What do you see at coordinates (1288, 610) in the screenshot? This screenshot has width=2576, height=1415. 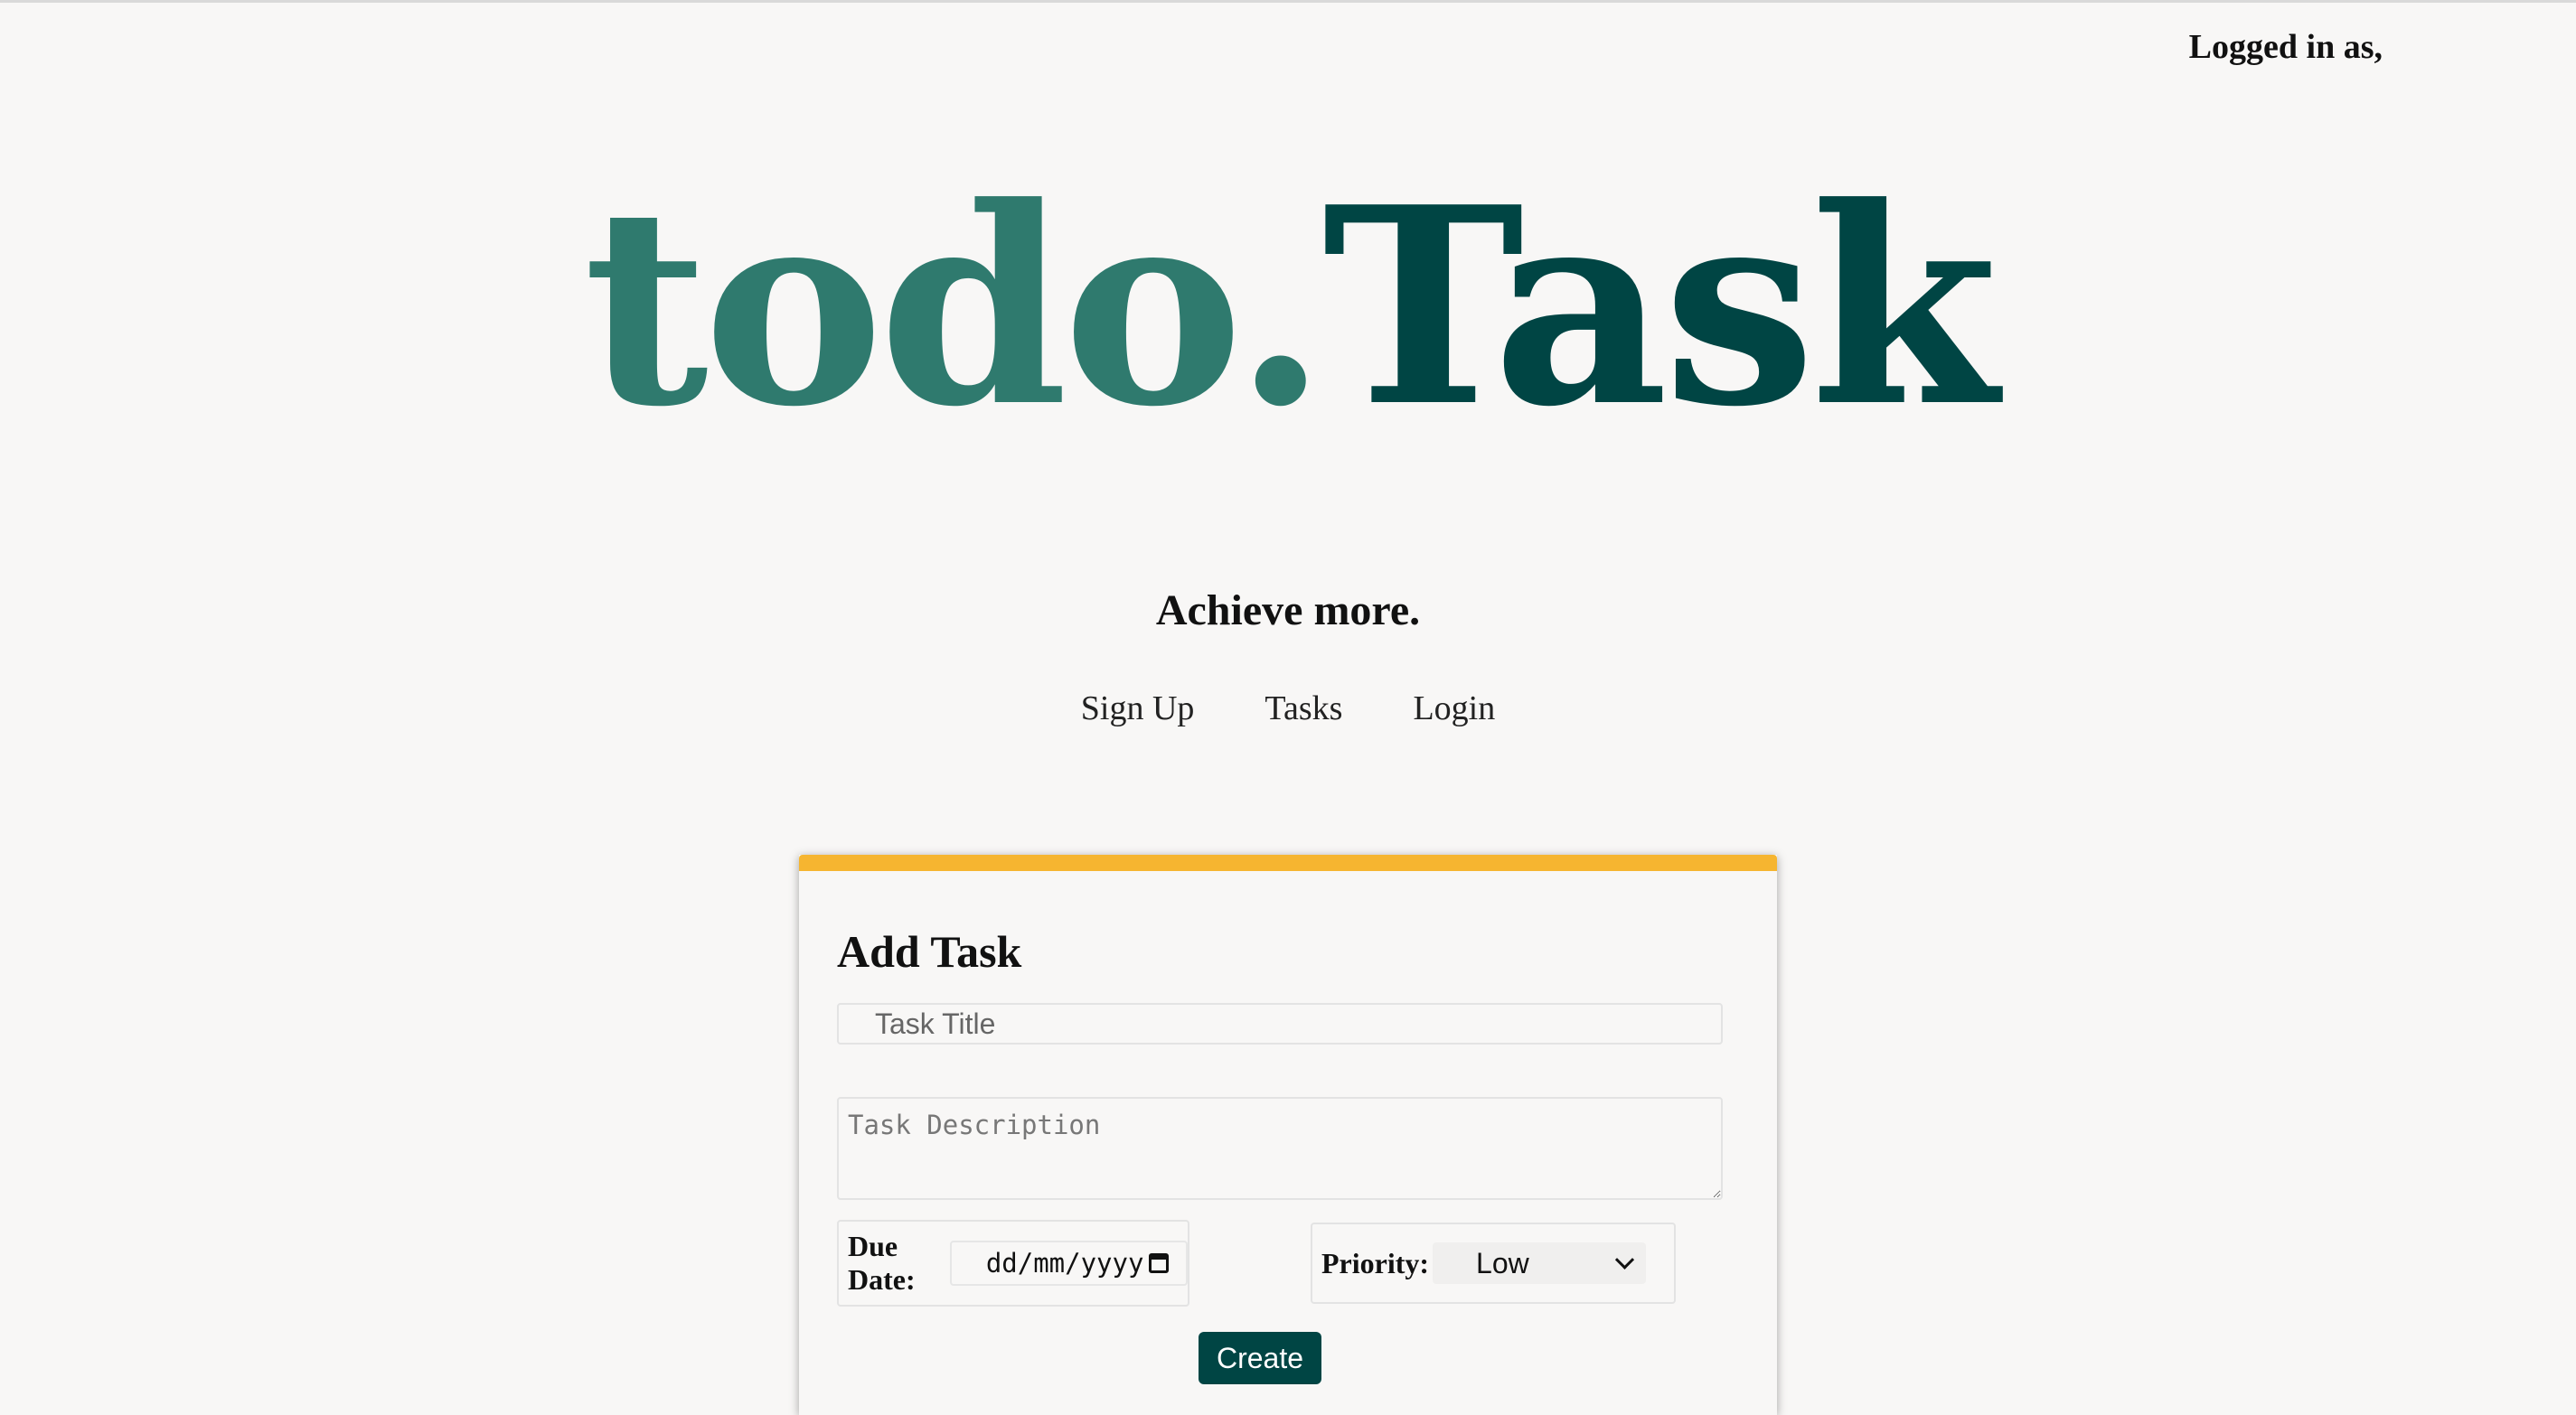 I see `tagline: Achieve more.` at bounding box center [1288, 610].